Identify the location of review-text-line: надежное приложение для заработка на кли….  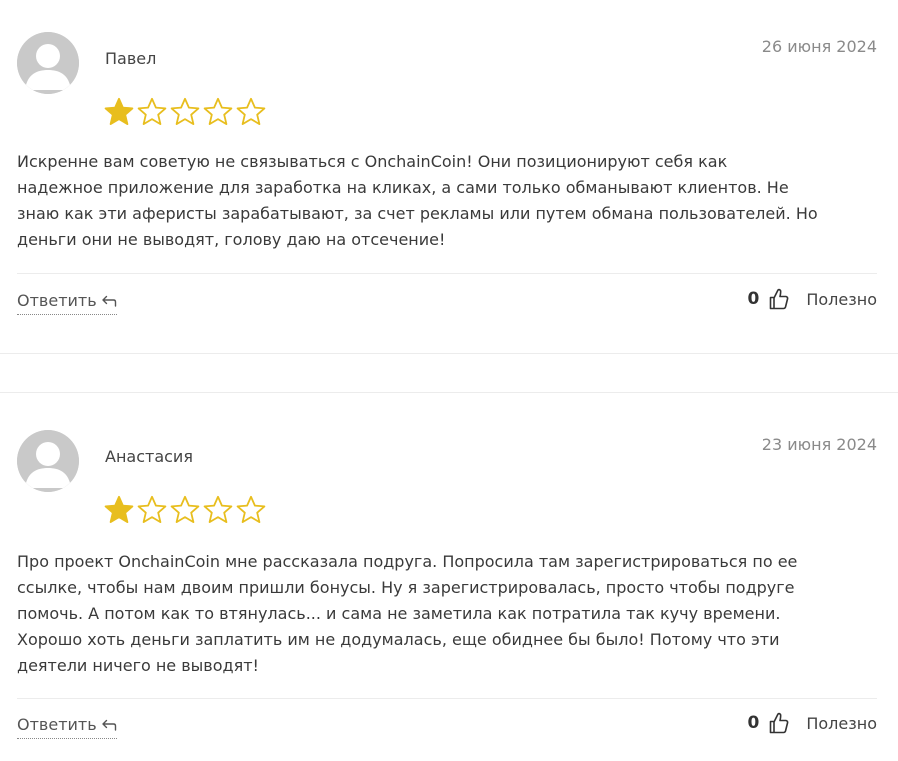
(403, 187).